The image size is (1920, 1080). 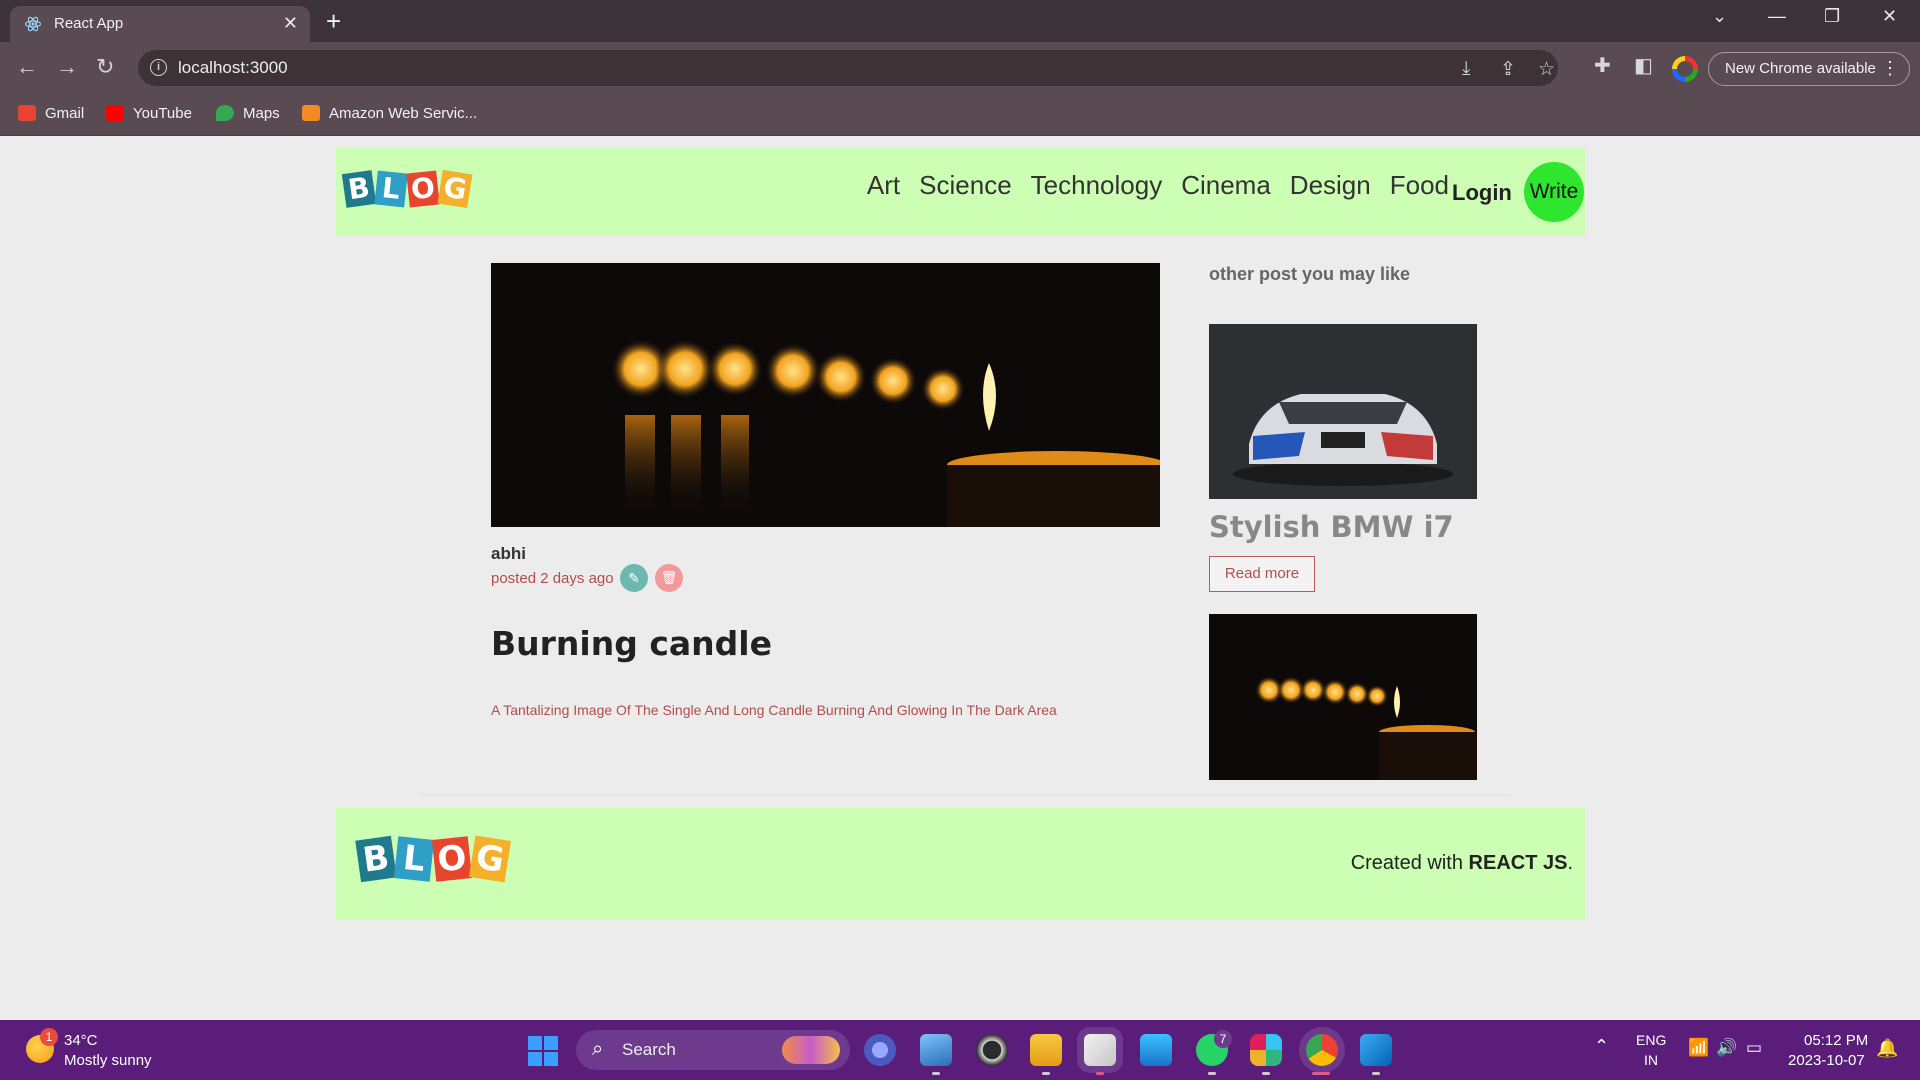 What do you see at coordinates (543, 1051) in the screenshot?
I see `windows-start-icon` at bounding box center [543, 1051].